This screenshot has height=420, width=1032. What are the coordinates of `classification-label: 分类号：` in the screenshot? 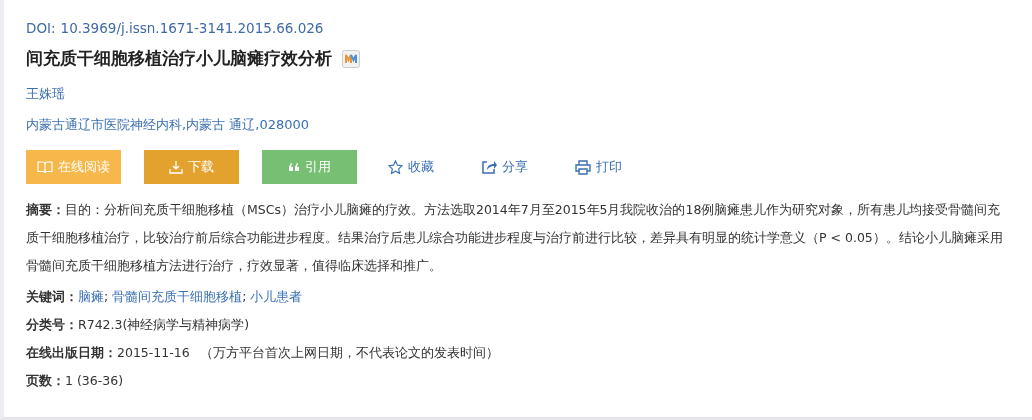 It's located at (52, 325).